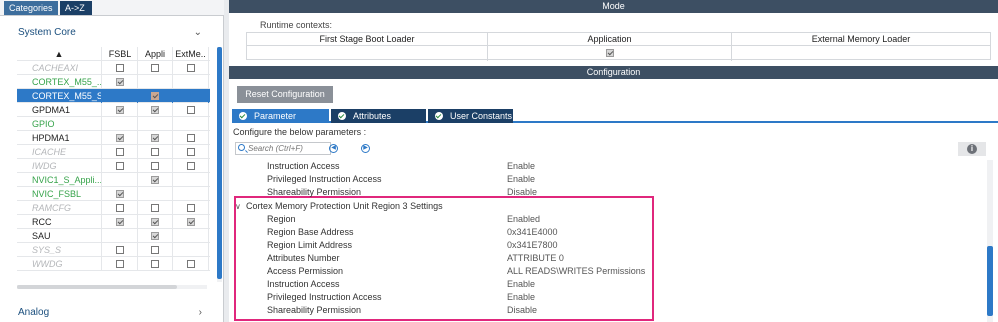 This screenshot has width=998, height=322. I want to click on info-button: i, so click(972, 149).